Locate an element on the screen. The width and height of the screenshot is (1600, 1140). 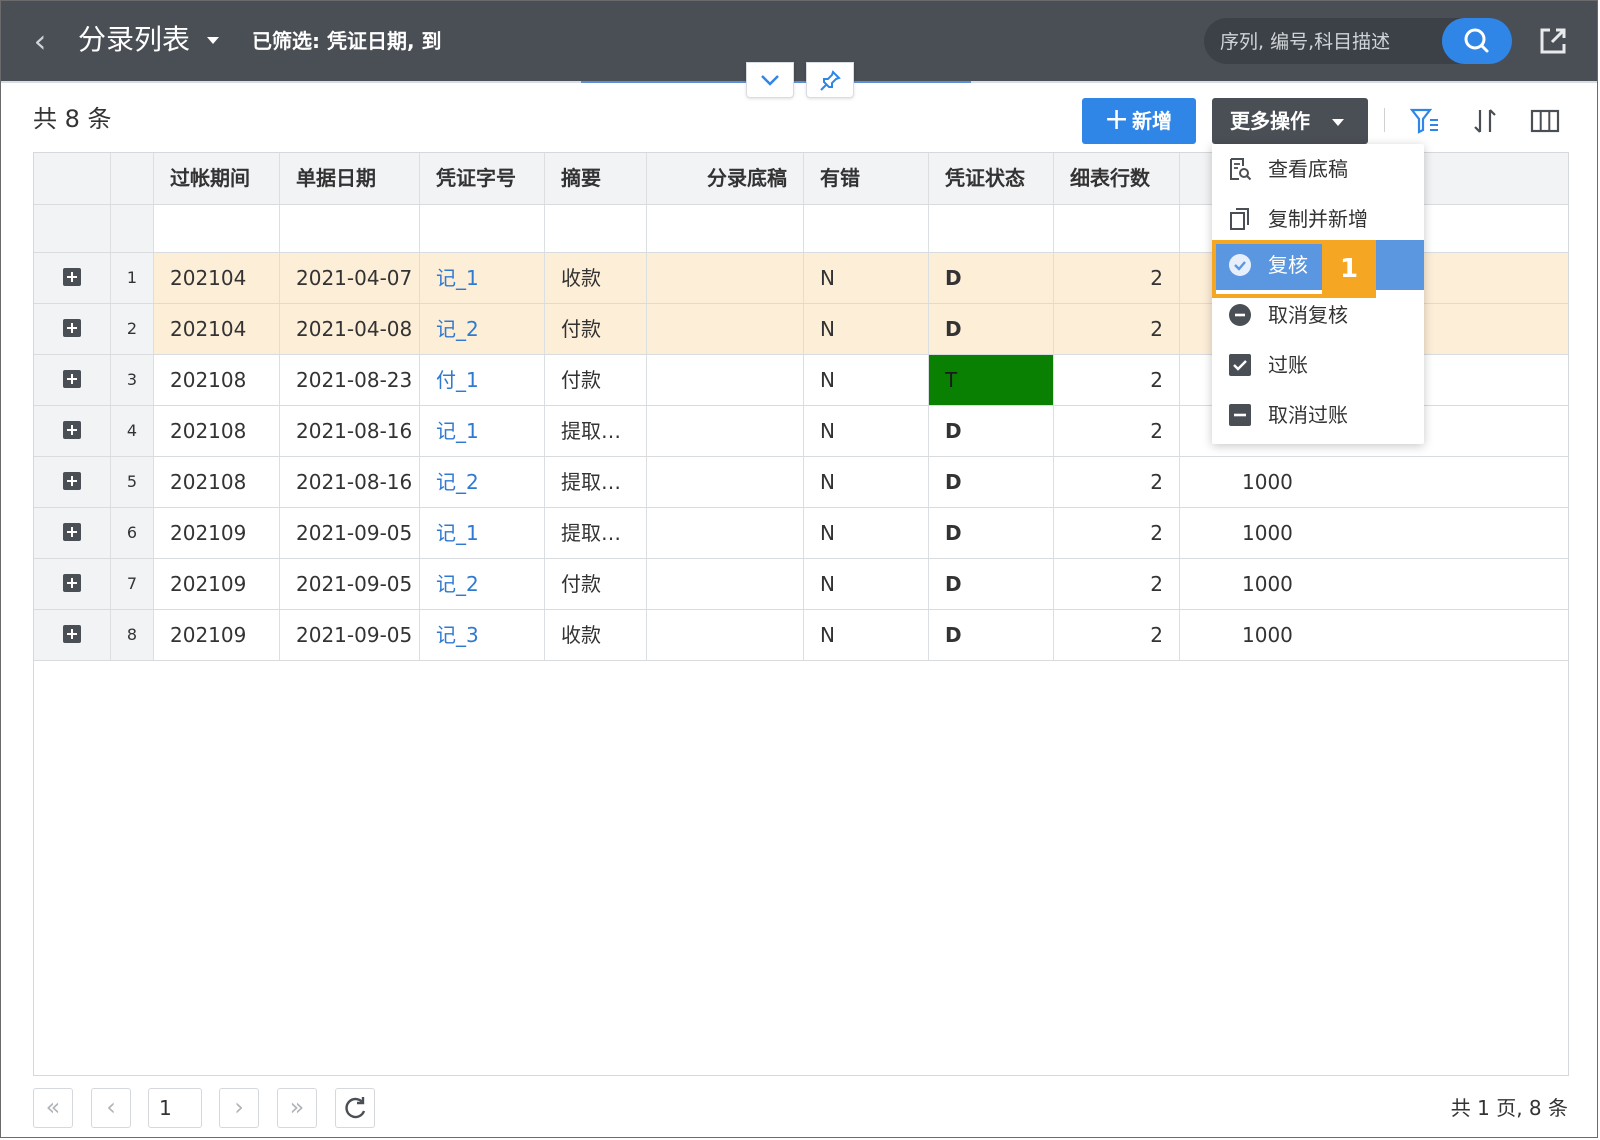
filter-cell-period is located at coordinates (217, 228).